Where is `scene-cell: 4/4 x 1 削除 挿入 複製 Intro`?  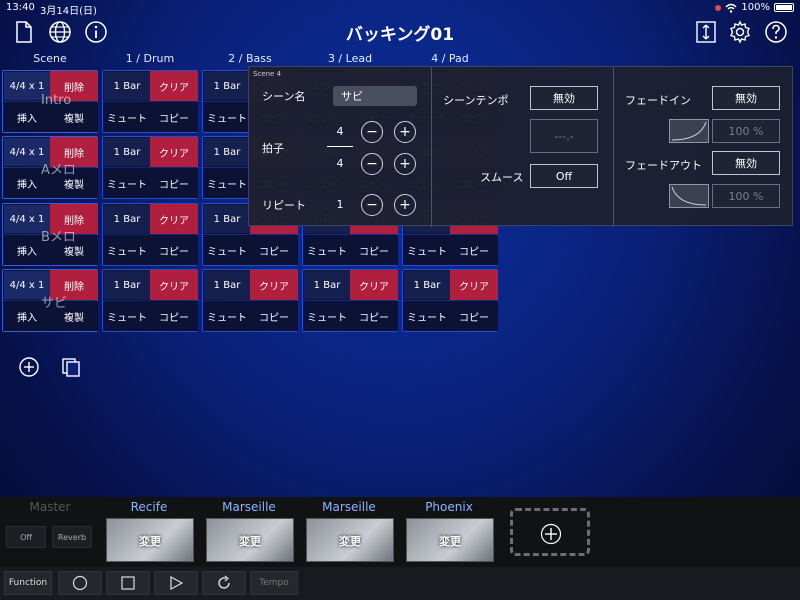
scene-cell: 4/4 x 1 削除 挿入 複製 Intro is located at coordinates (50, 101).